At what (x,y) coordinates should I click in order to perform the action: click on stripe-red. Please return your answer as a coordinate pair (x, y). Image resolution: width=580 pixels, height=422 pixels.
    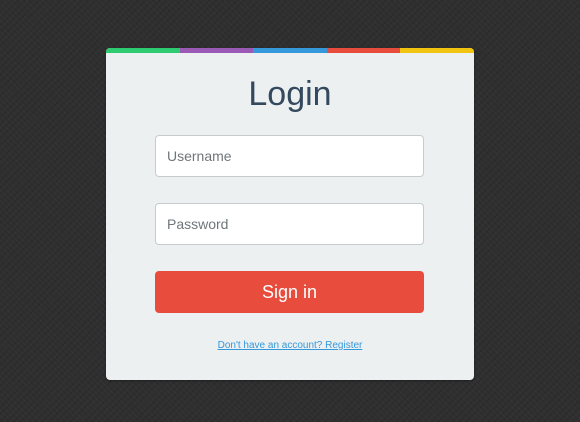
    Looking at the image, I should click on (363, 50).